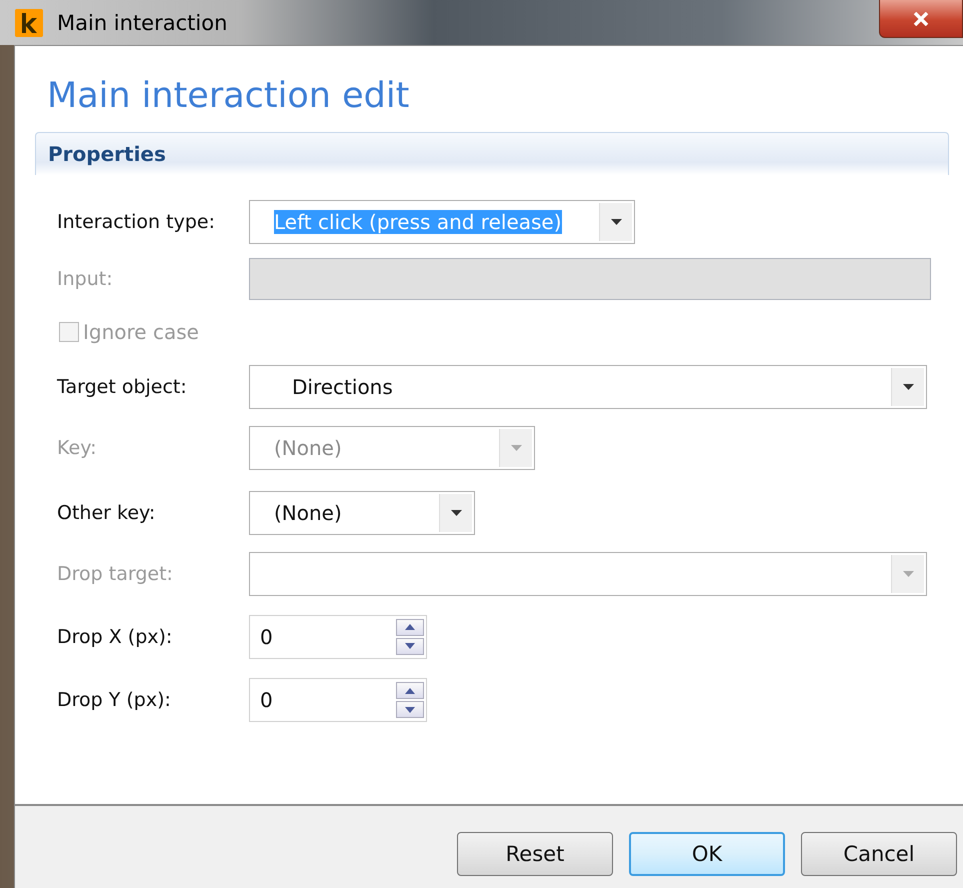 This screenshot has width=963, height=888. I want to click on close-button, so click(921, 19).